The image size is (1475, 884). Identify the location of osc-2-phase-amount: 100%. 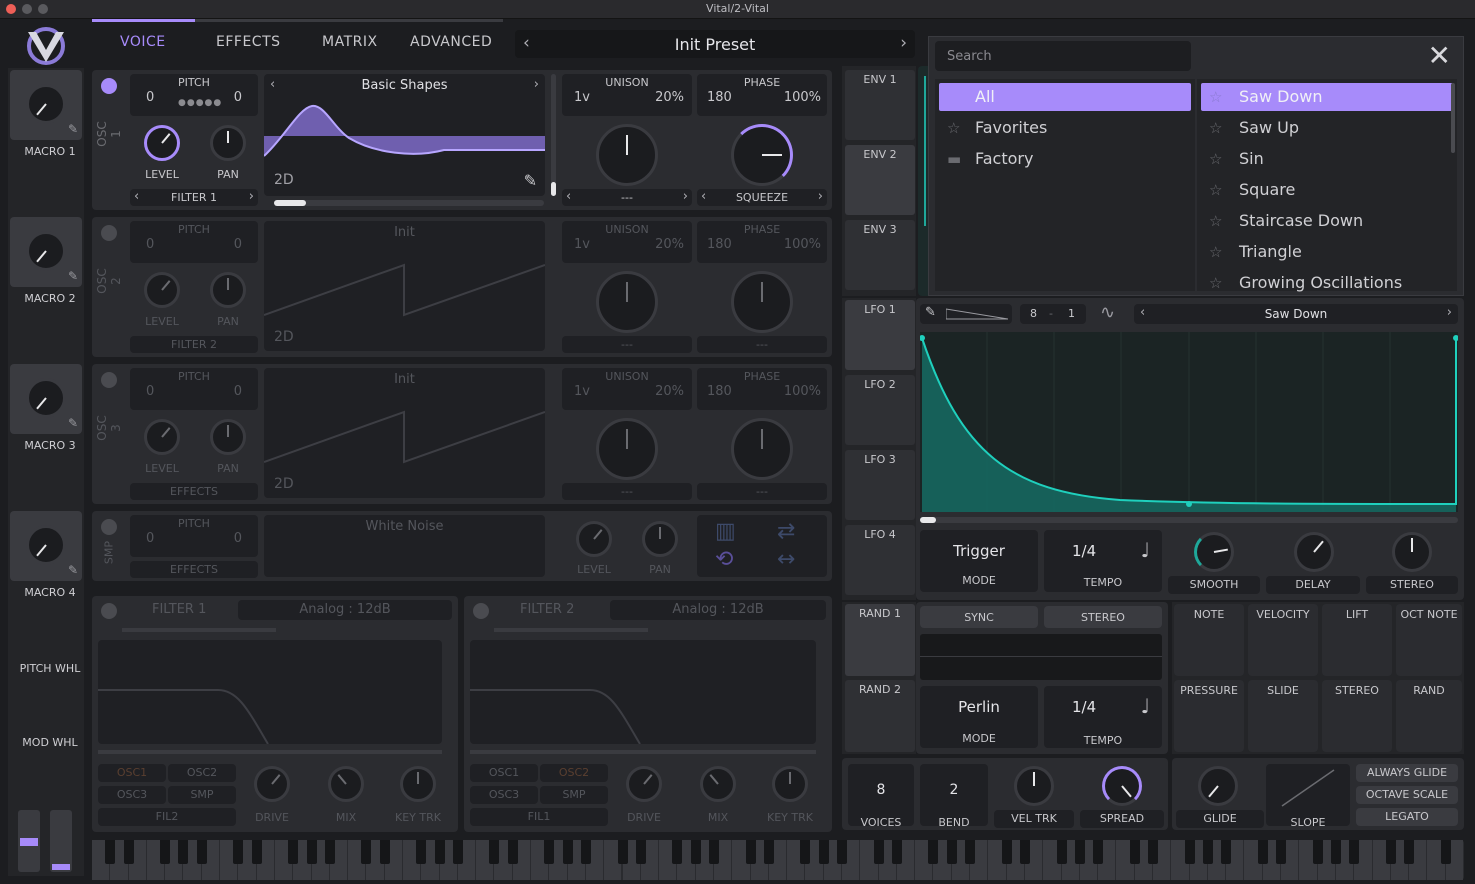
(802, 244).